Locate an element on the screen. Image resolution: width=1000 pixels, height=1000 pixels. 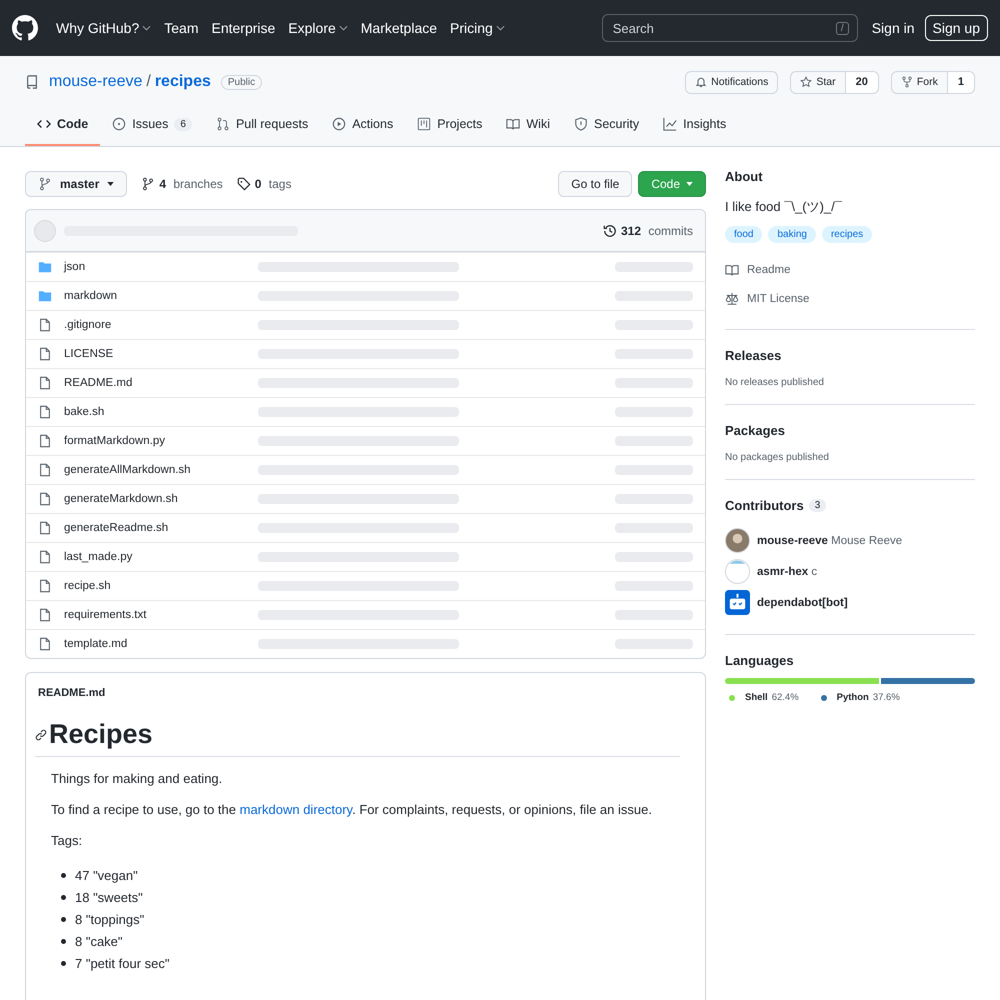
commits-link: 312 commits is located at coordinates (647, 231).